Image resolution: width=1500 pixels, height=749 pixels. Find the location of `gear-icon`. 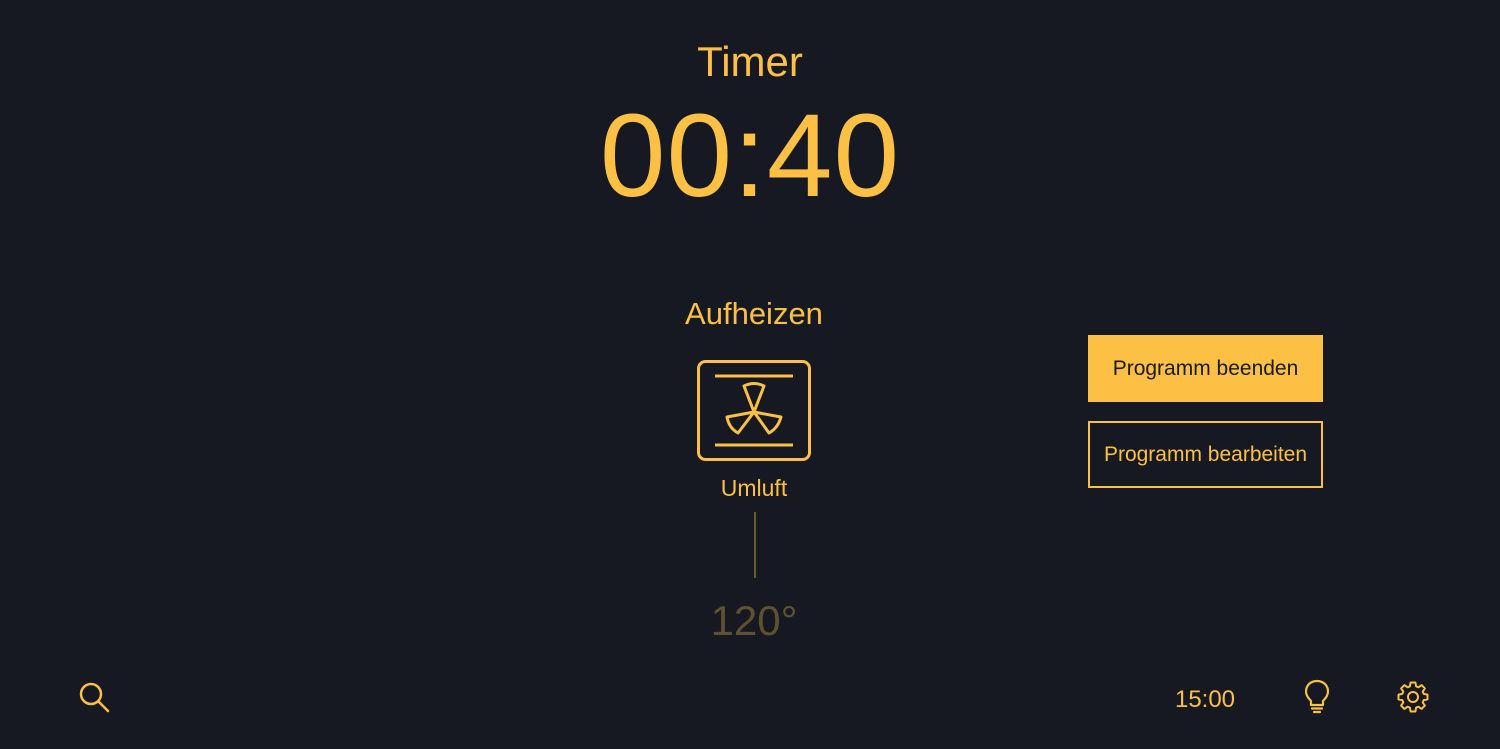

gear-icon is located at coordinates (1413, 697).